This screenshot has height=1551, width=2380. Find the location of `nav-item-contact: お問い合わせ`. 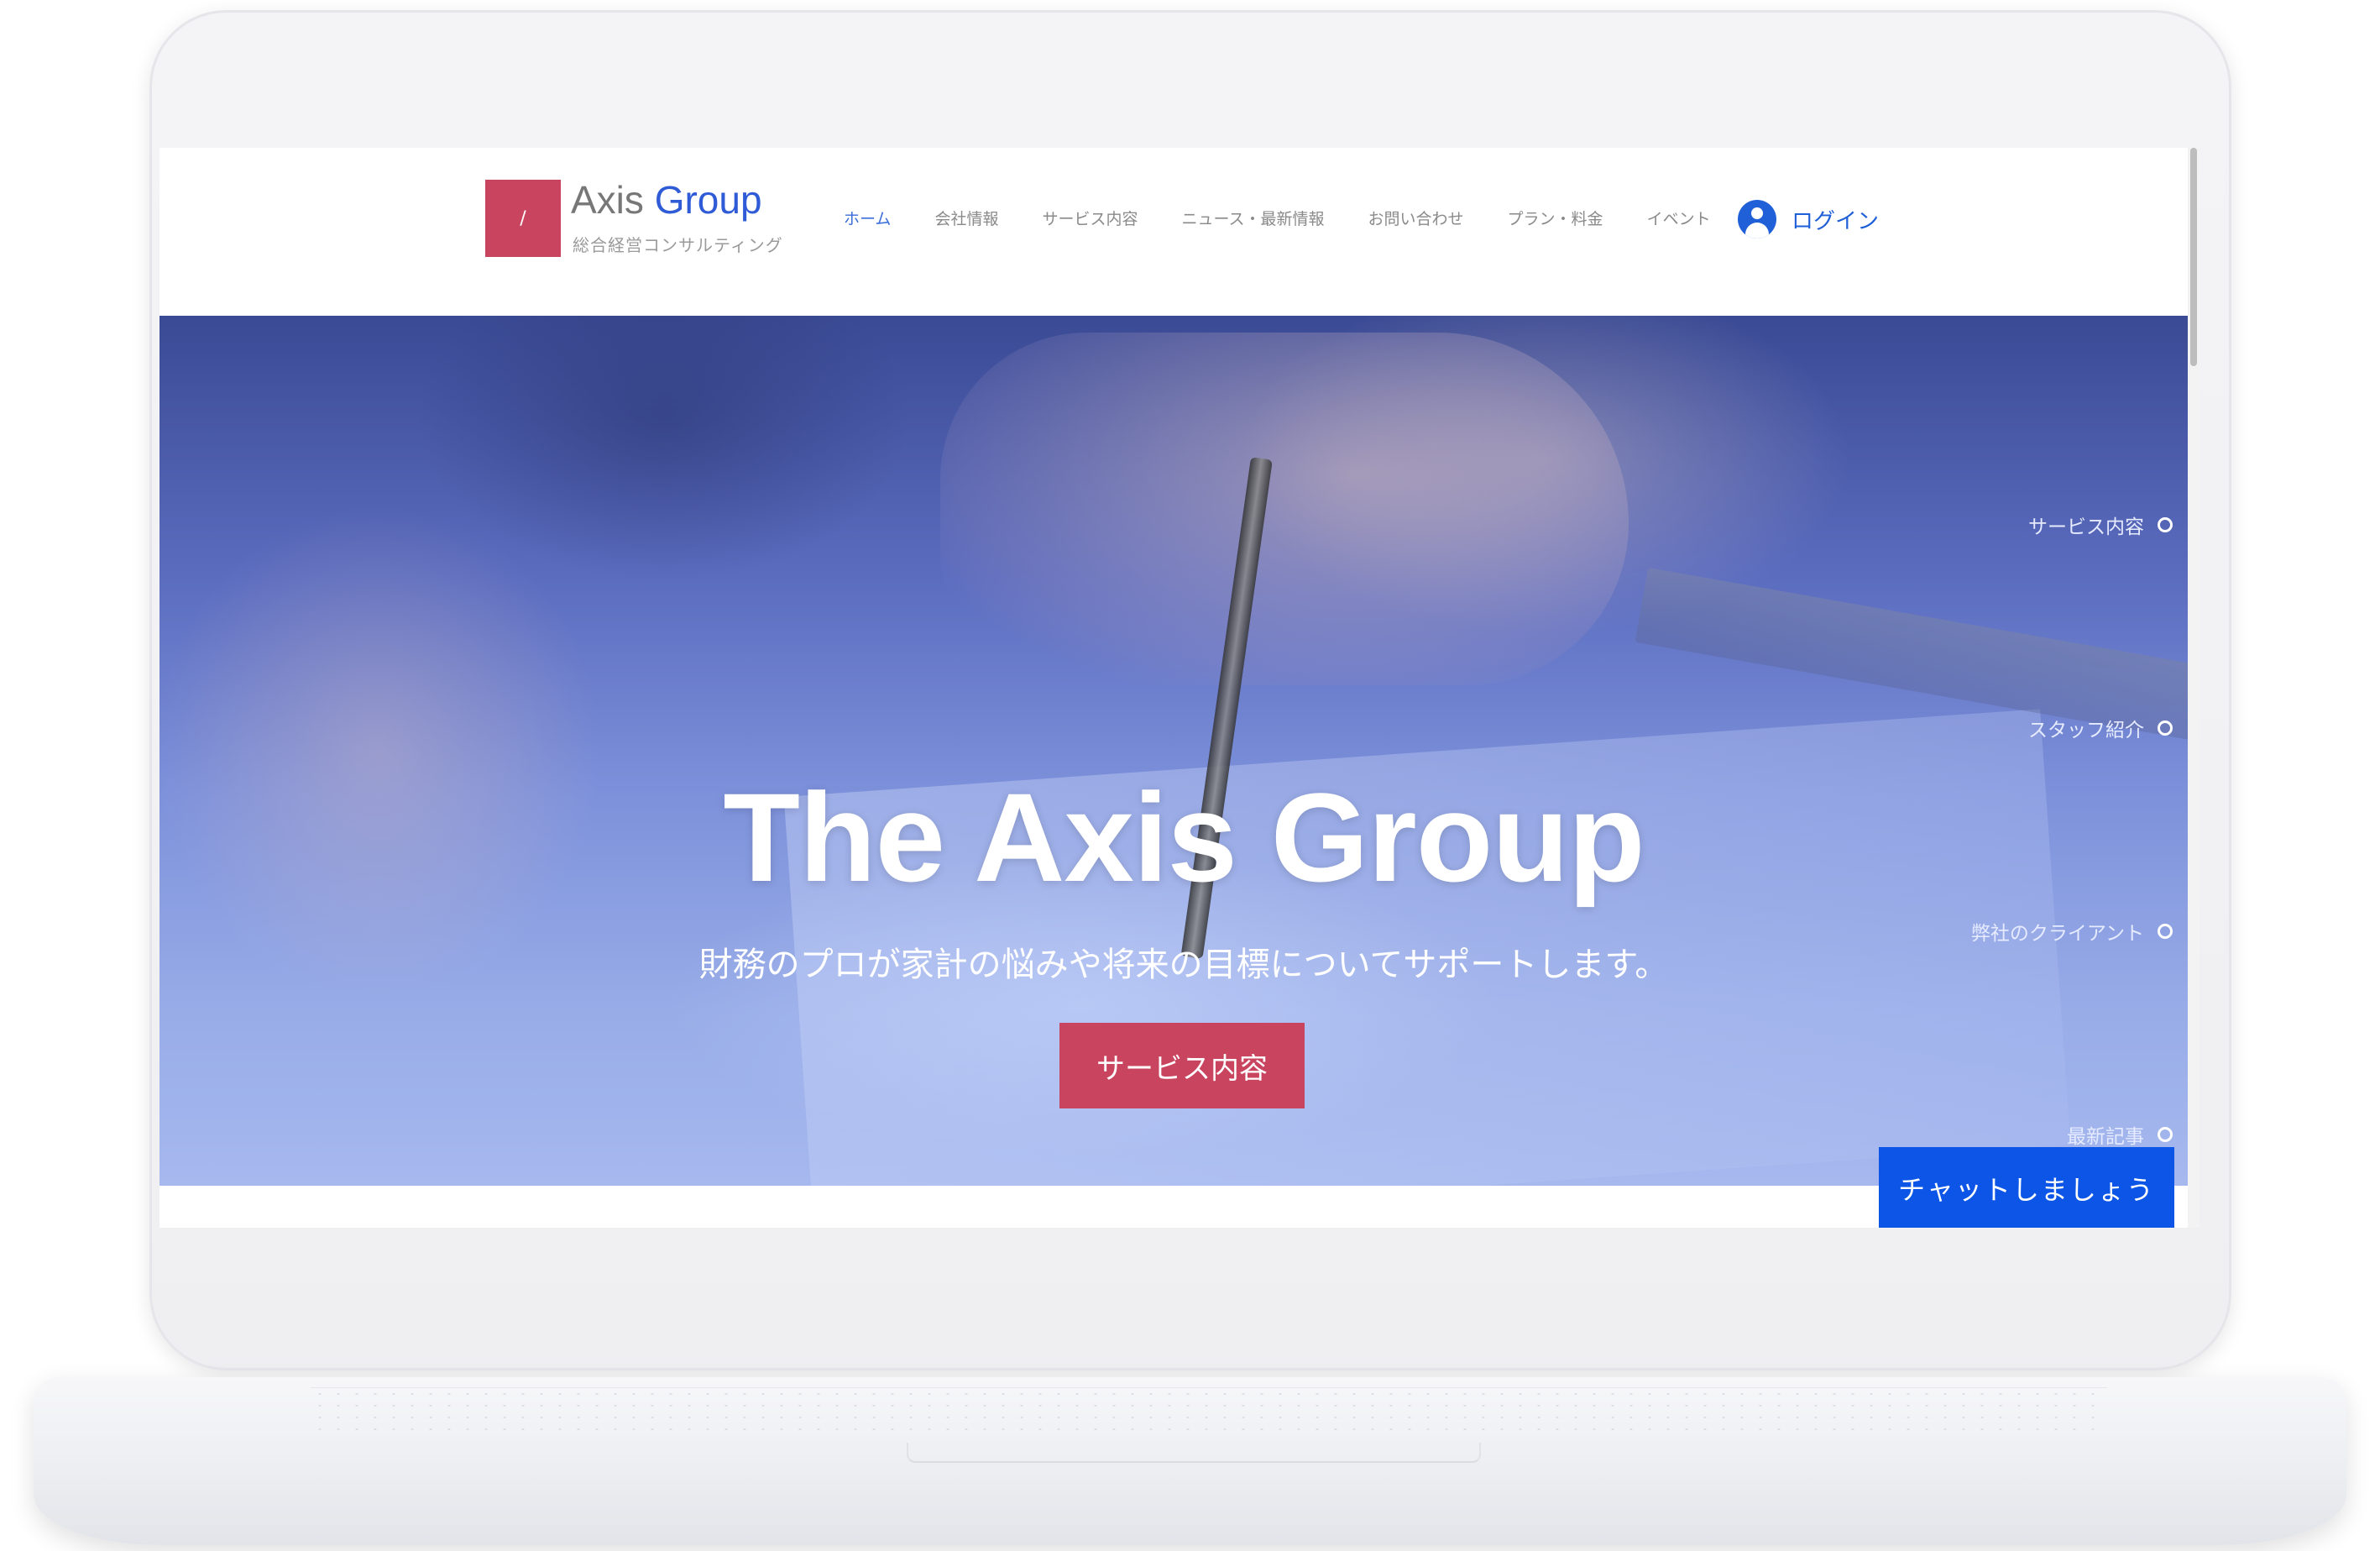

nav-item-contact: お問い合わせ is located at coordinates (1416, 218).